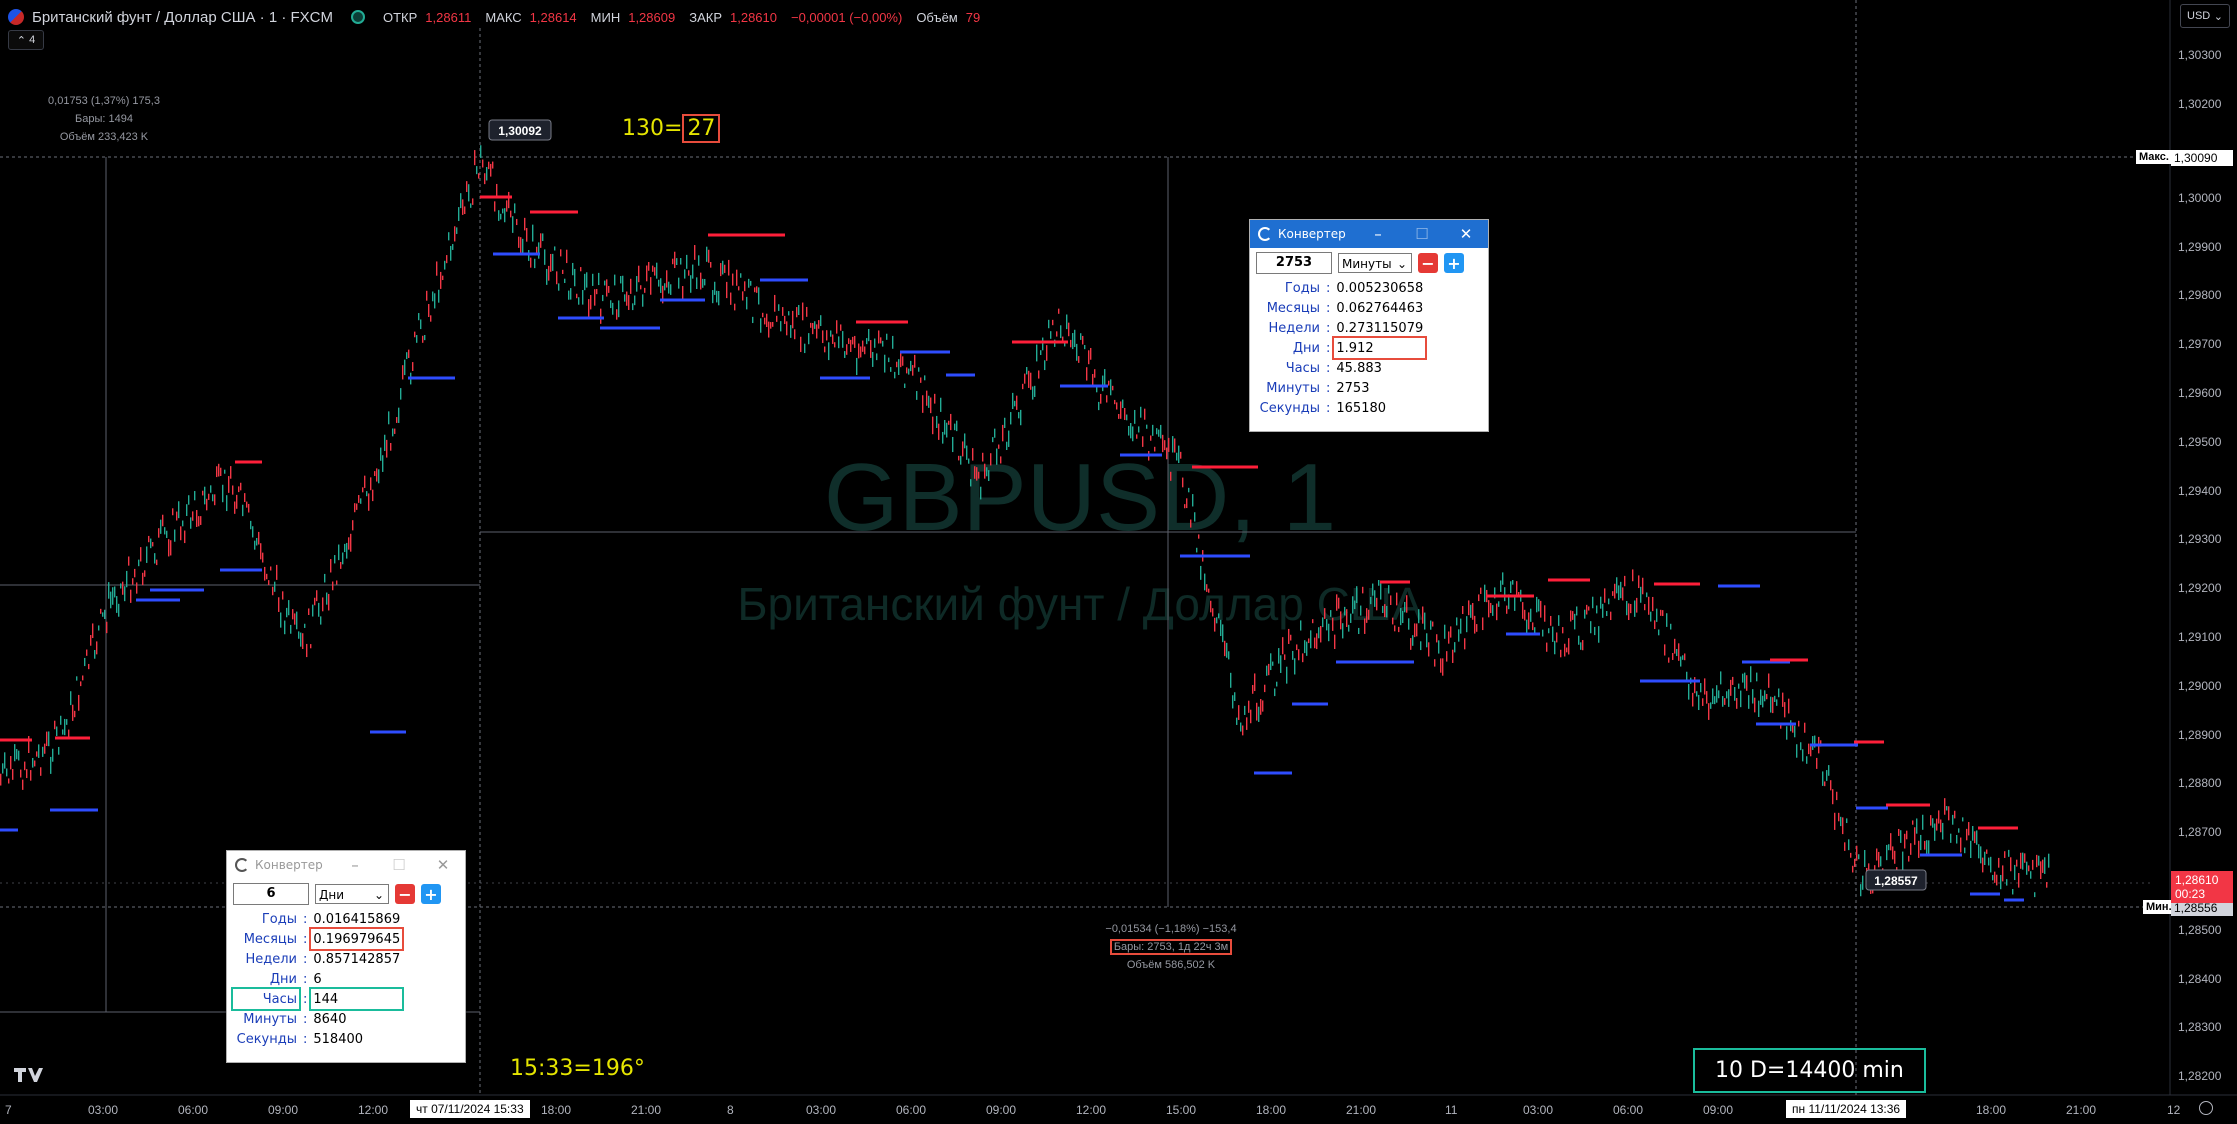 The image size is (2237, 1124). Describe the element at coordinates (8, 1110) in the screenshot. I see `time-tick-label: 7` at that location.